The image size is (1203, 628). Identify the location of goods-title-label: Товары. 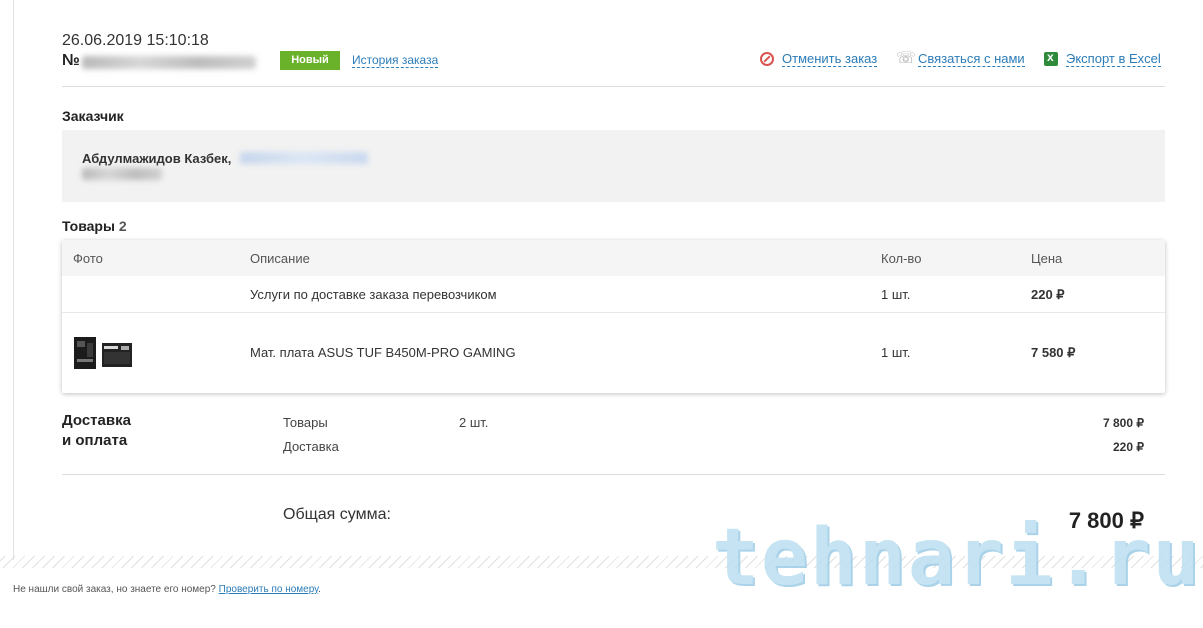
(88, 226).